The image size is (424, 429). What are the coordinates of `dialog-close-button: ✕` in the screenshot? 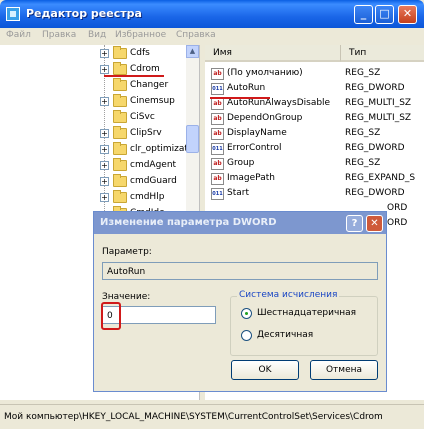 It's located at (374, 223).